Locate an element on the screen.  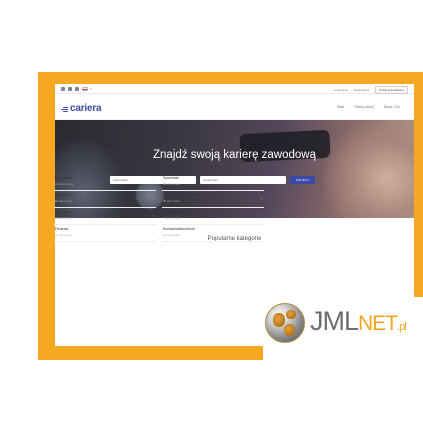
category-count: 119 ofert pracy is located at coordinates (64, 184).